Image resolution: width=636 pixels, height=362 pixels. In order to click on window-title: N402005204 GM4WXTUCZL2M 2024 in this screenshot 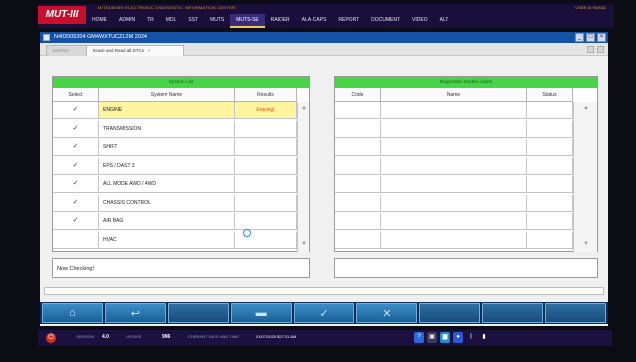, I will do `click(100, 37)`.